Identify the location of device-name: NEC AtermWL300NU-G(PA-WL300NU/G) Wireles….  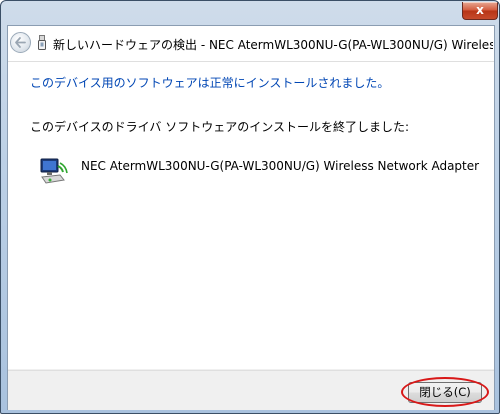
(280, 166).